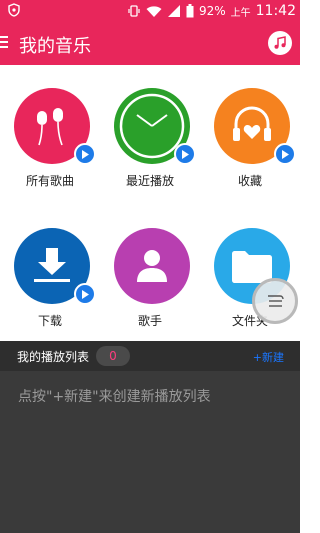 This screenshot has width=320, height=533. What do you see at coordinates (149, 321) in the screenshot?
I see `tile-label: 歌手` at bounding box center [149, 321].